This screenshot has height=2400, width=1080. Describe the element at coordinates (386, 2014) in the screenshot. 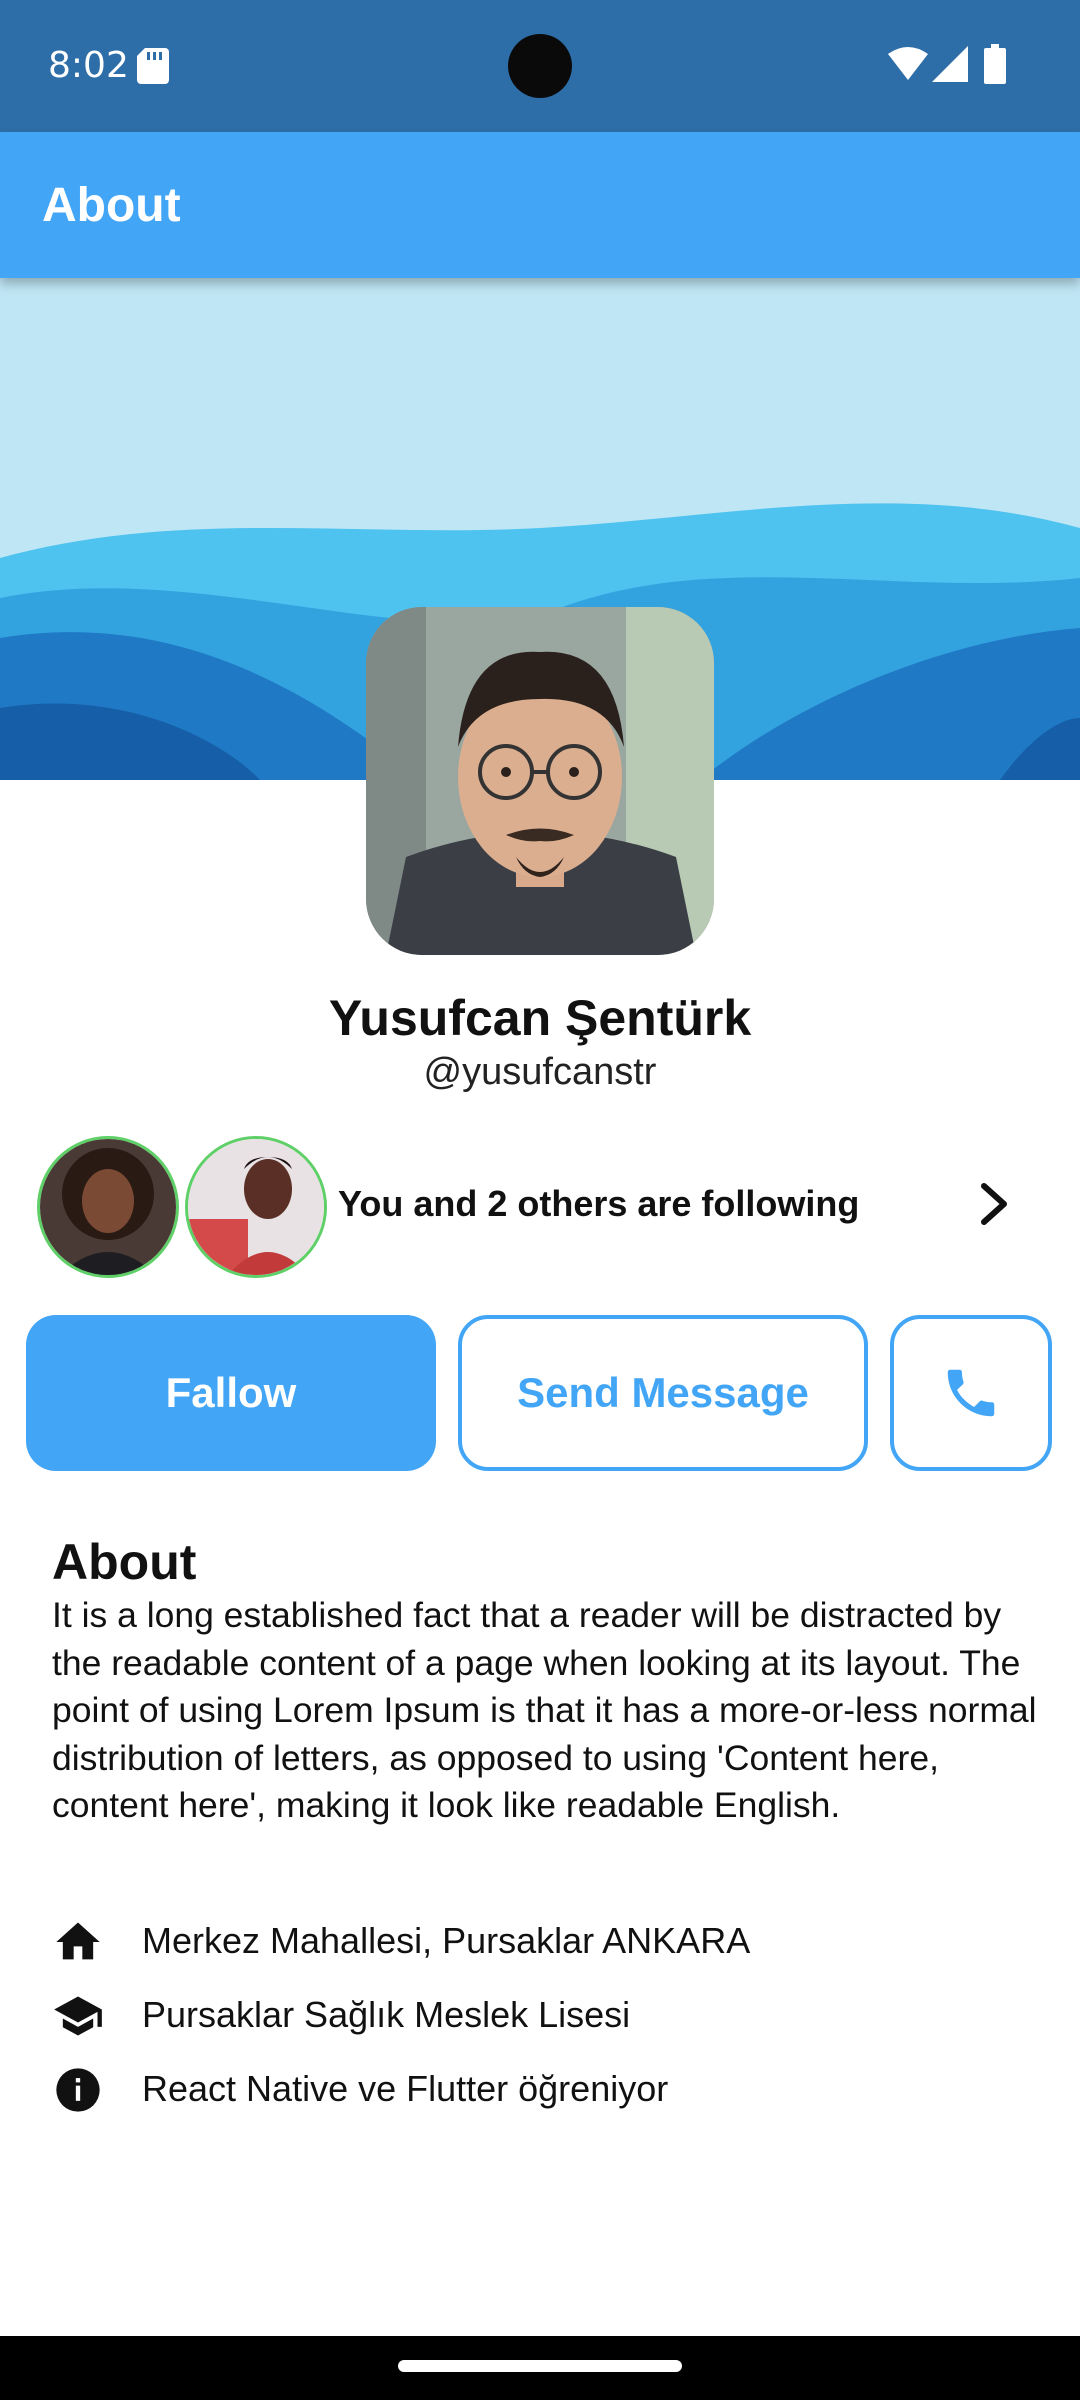

I see `info-text-school: Pursaklar Sağlık Meslek Lisesi` at that location.